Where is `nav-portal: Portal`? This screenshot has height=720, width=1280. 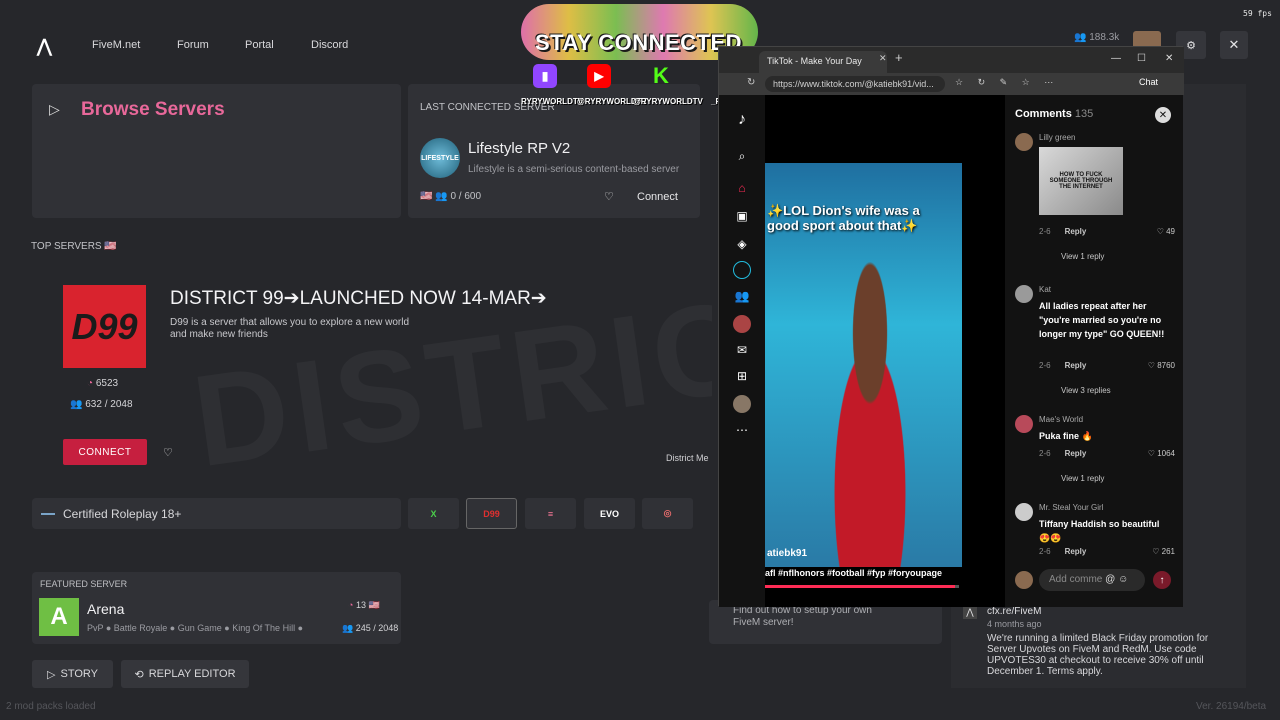 nav-portal: Portal is located at coordinates (259, 45).